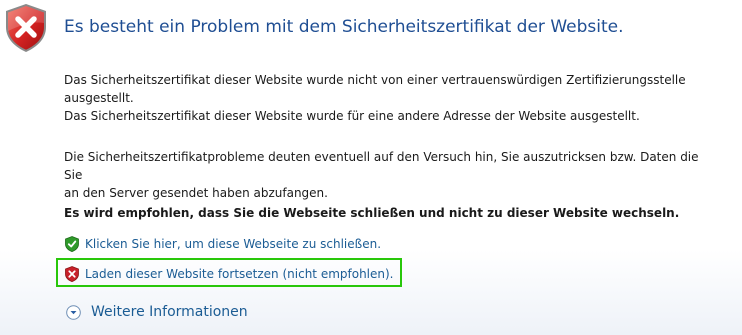  Describe the element at coordinates (99, 98) in the screenshot. I see `description-line: ausgestellt.` at that location.